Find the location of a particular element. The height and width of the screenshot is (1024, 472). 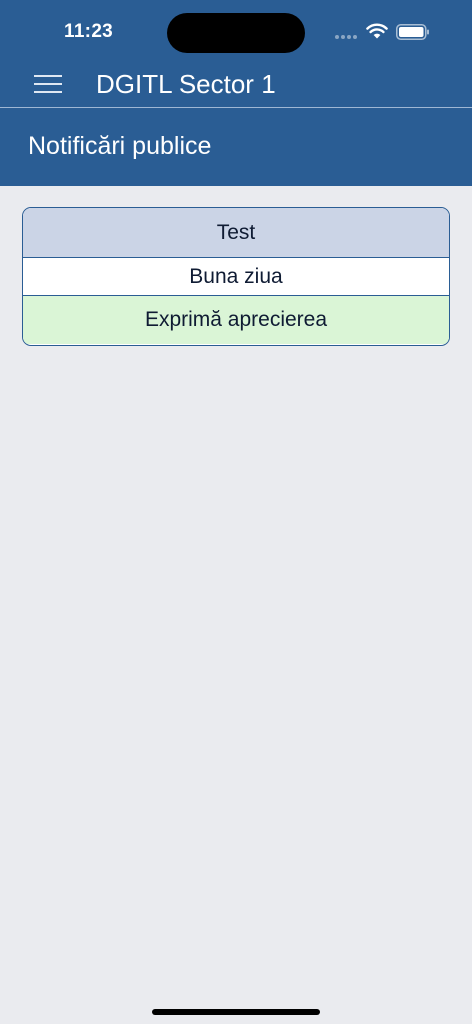

wifi-icon is located at coordinates (377, 31).